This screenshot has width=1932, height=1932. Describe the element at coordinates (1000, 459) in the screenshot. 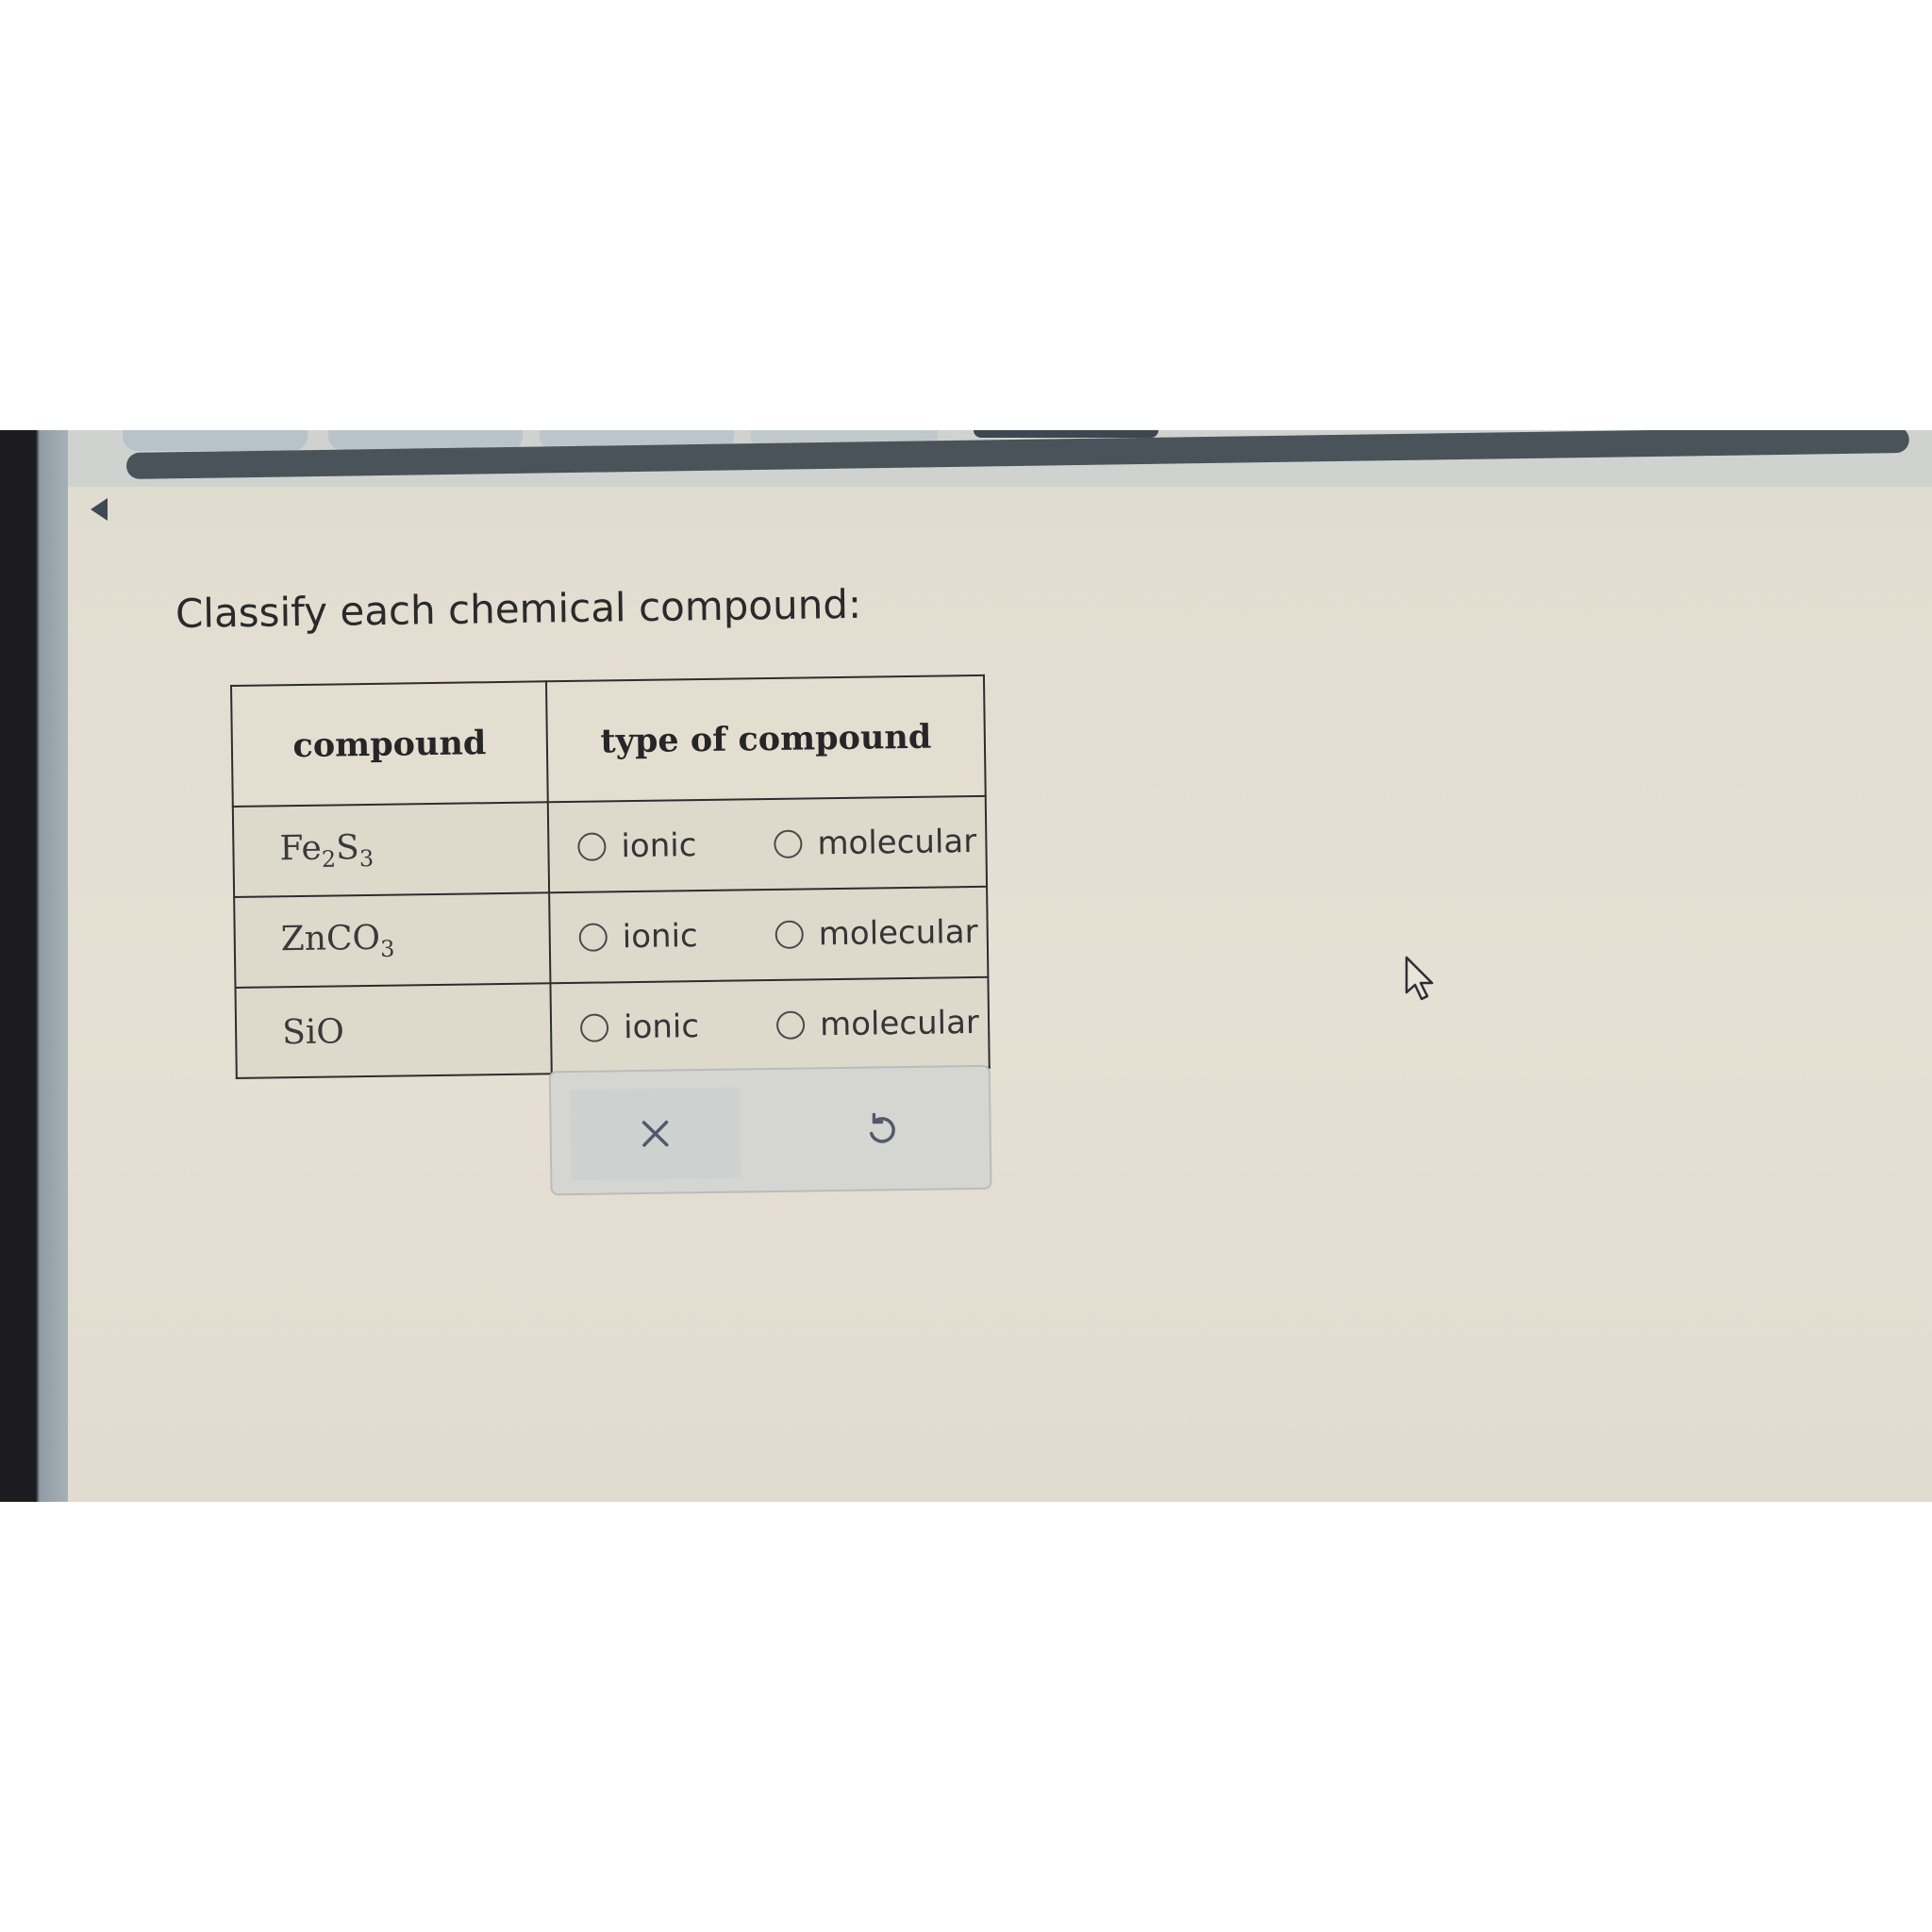

I see `top-navigation-band` at that location.